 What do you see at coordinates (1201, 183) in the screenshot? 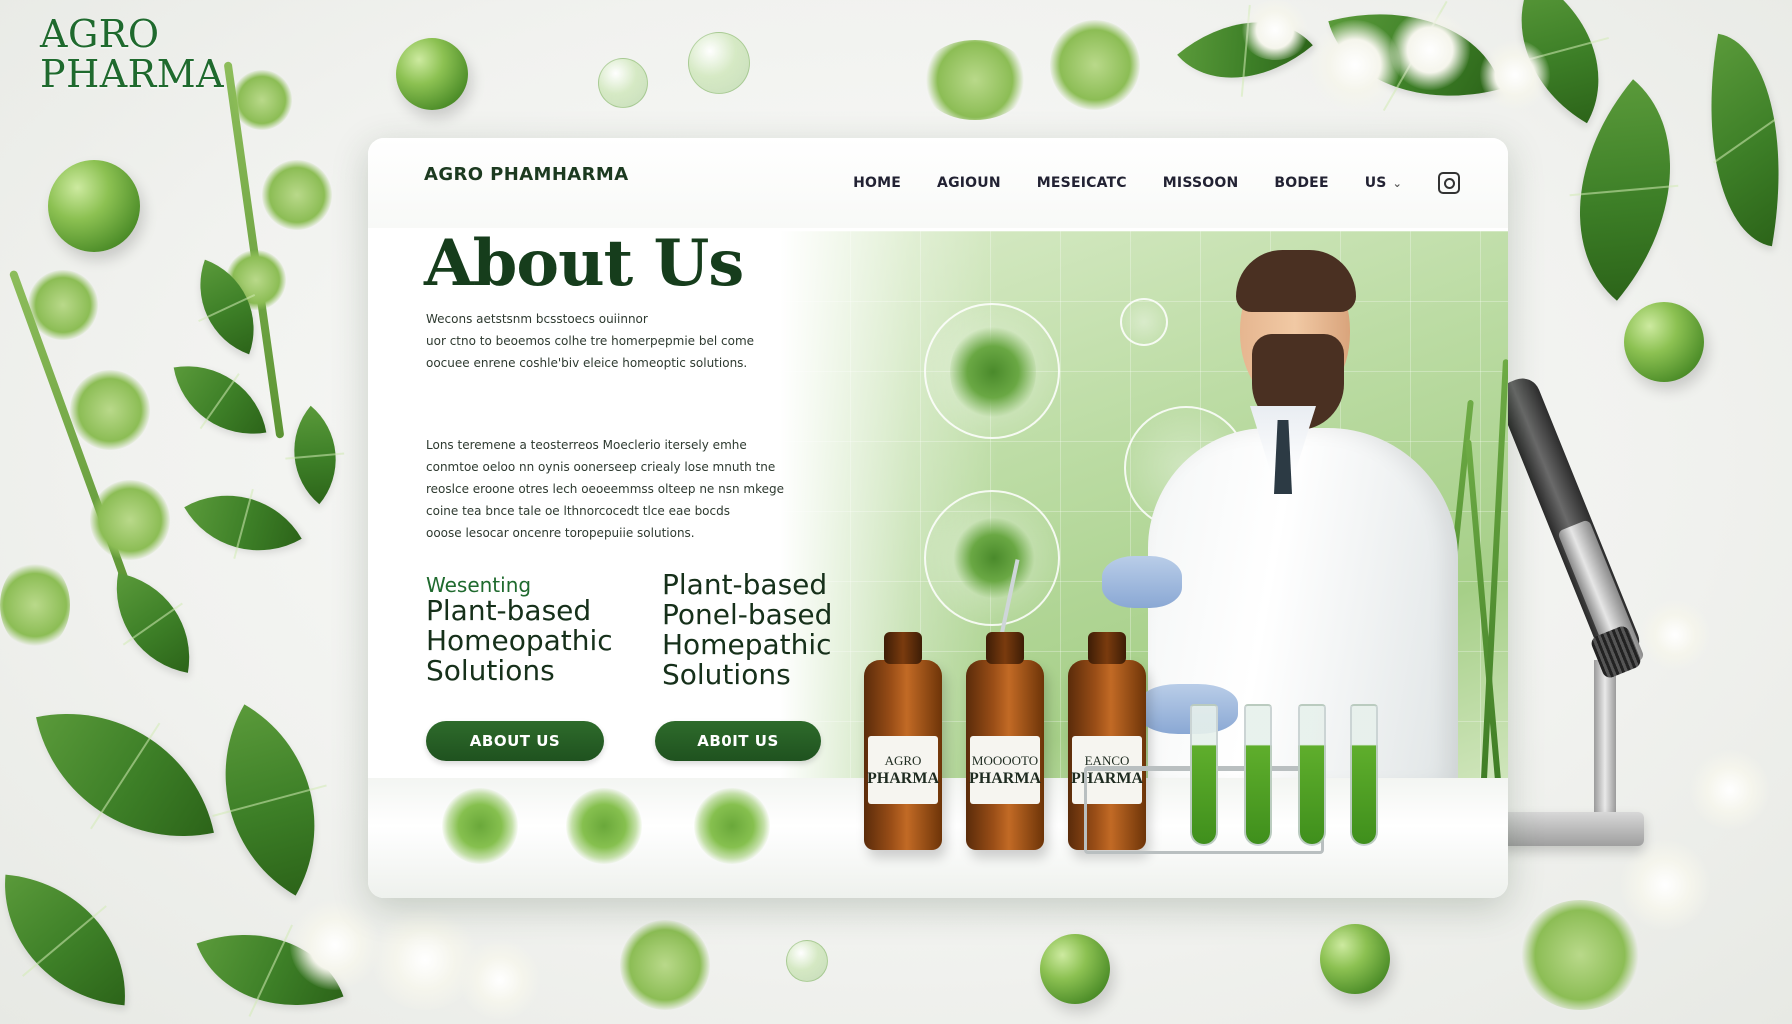
I see `nav-link-missoon: MISSOON` at bounding box center [1201, 183].